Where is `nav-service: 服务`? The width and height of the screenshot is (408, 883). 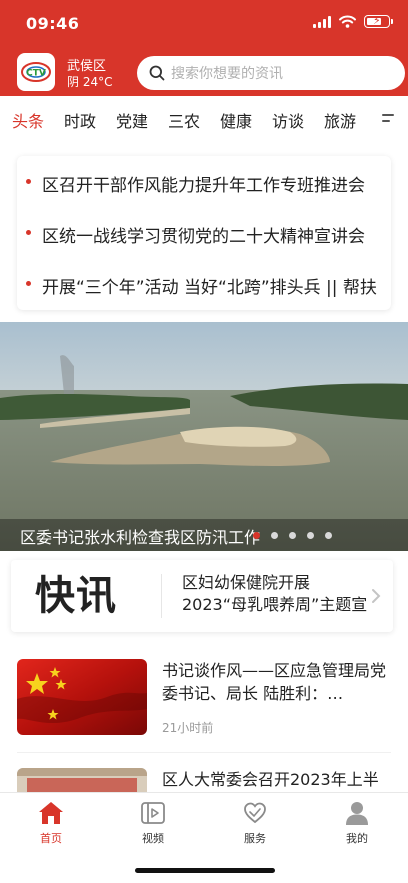 nav-service: 服务 is located at coordinates (255, 823).